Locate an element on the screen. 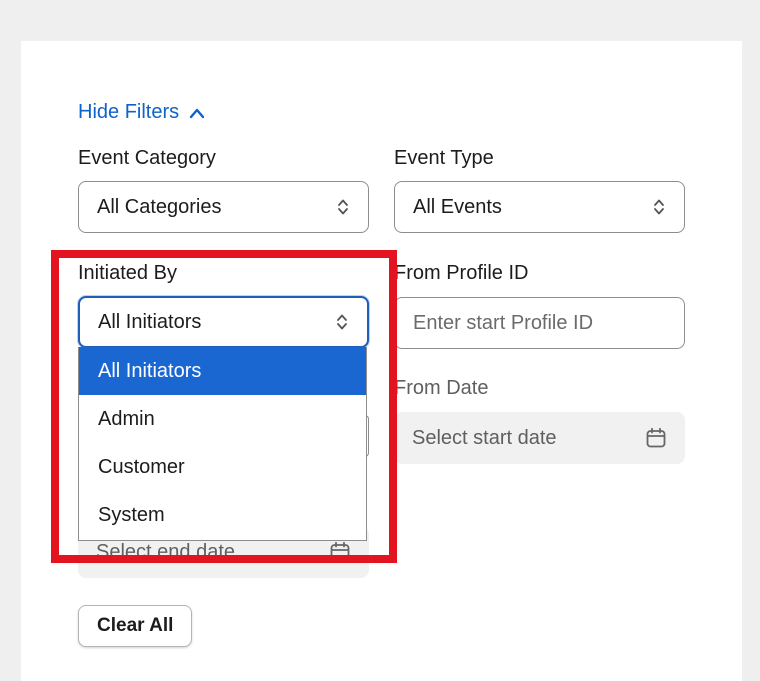 The width and height of the screenshot is (760, 681). from-profile-id-placeholder: Enter start Profile ID is located at coordinates (503, 322).